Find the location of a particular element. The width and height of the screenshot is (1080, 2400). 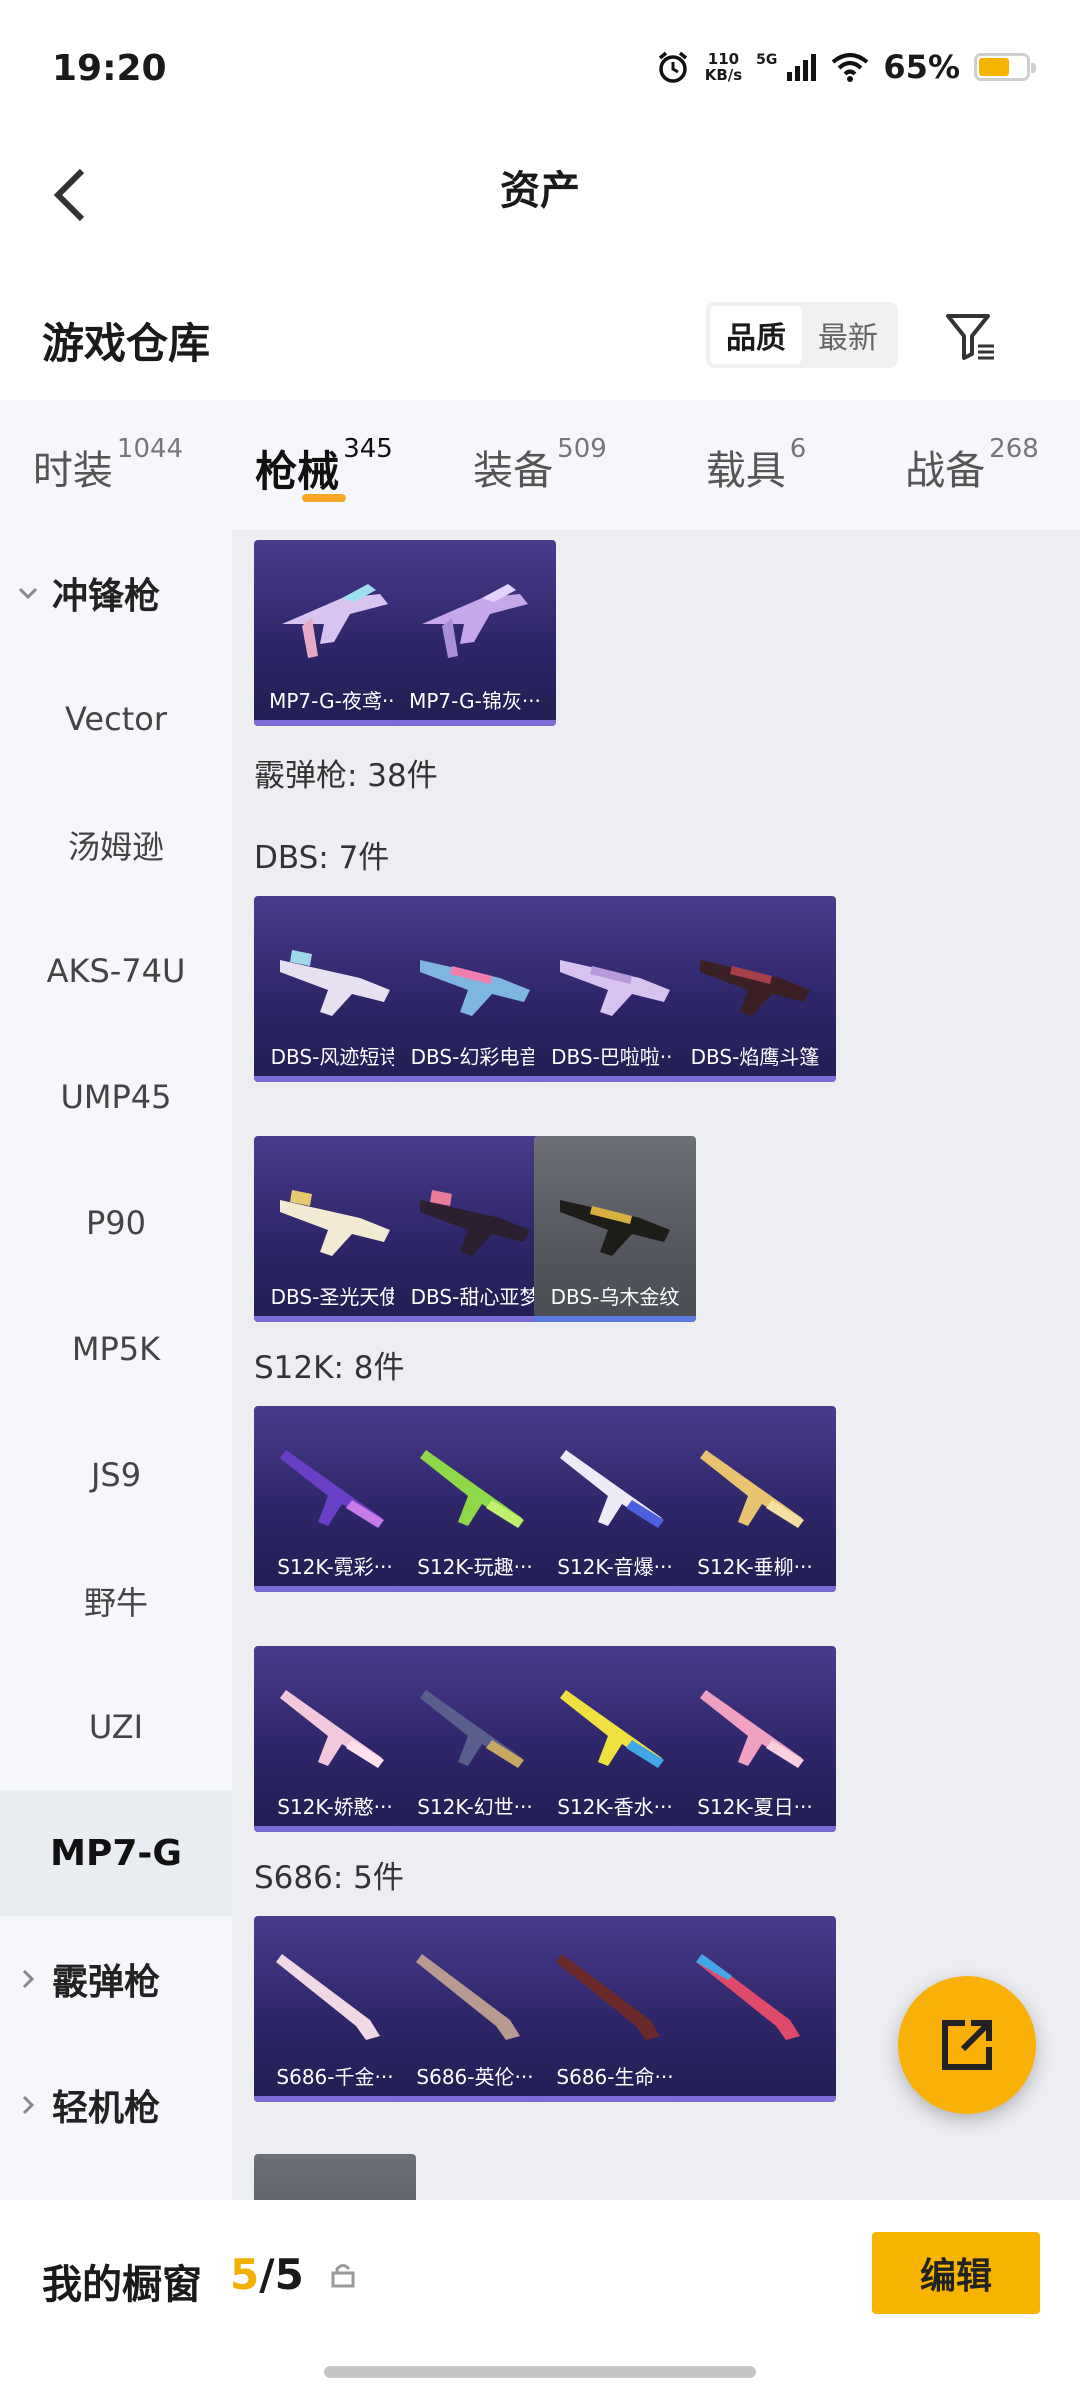

tab-count: 6 is located at coordinates (798, 449).